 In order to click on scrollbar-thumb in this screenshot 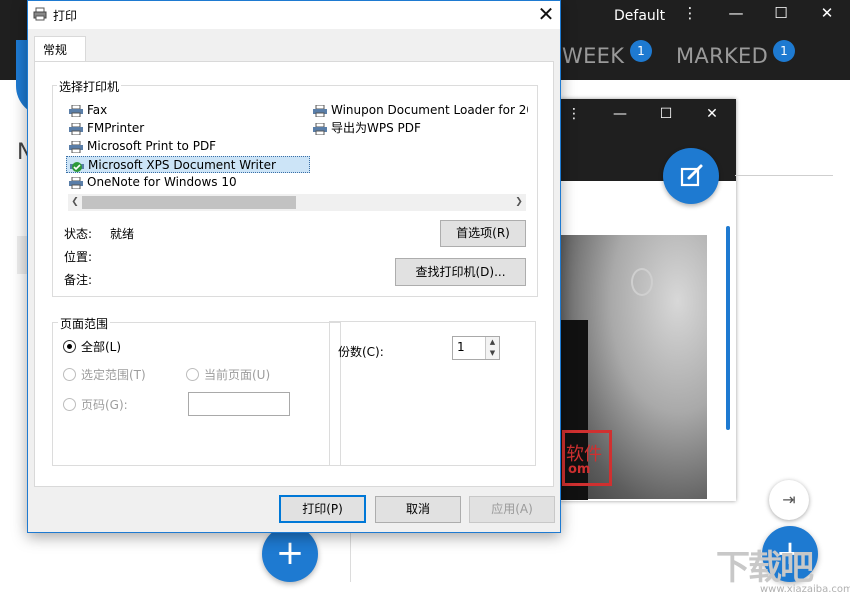, I will do `click(189, 202)`.